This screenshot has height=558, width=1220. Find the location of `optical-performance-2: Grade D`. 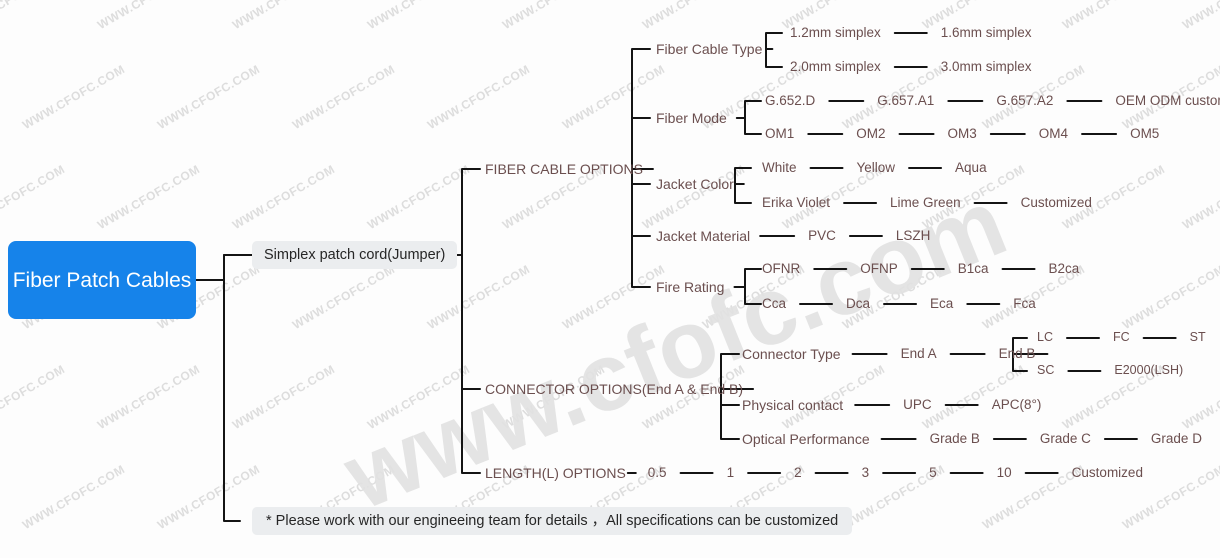

optical-performance-2: Grade D is located at coordinates (1176, 439).